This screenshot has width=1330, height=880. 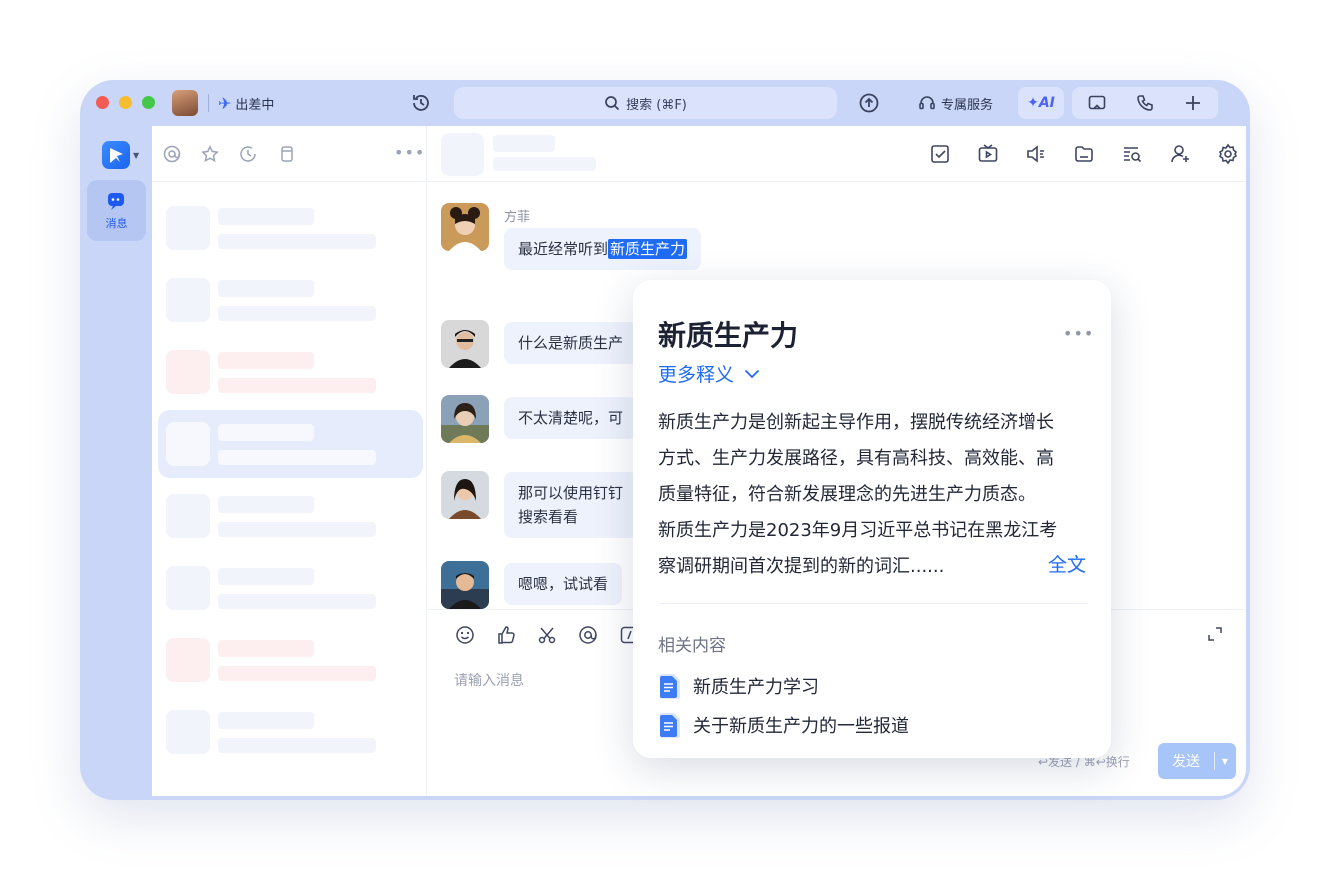 What do you see at coordinates (172, 154) in the screenshot?
I see `at-mention-icon` at bounding box center [172, 154].